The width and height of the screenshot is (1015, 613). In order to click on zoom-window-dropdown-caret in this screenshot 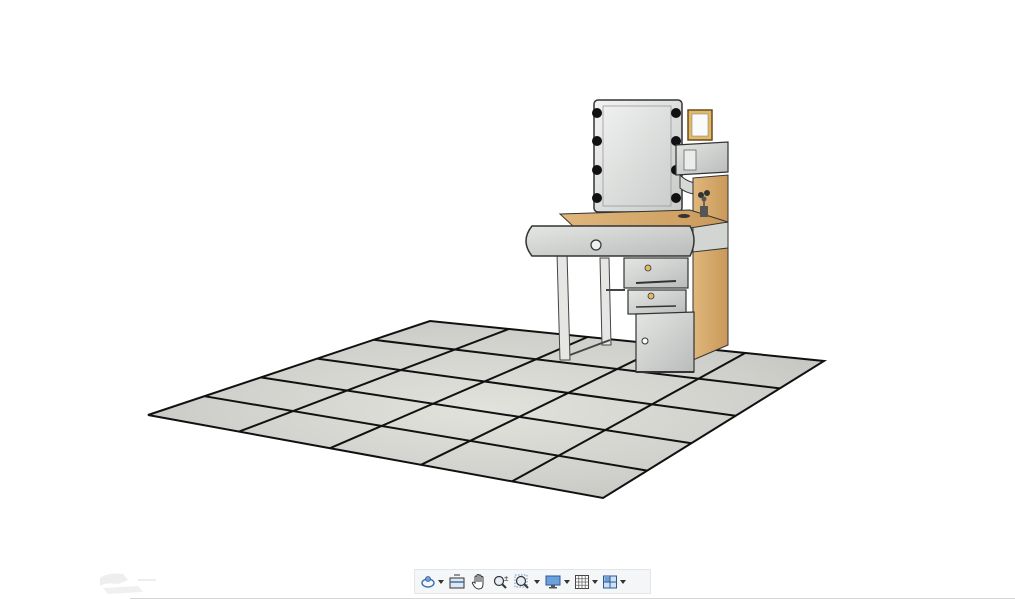, I will do `click(537, 581)`.